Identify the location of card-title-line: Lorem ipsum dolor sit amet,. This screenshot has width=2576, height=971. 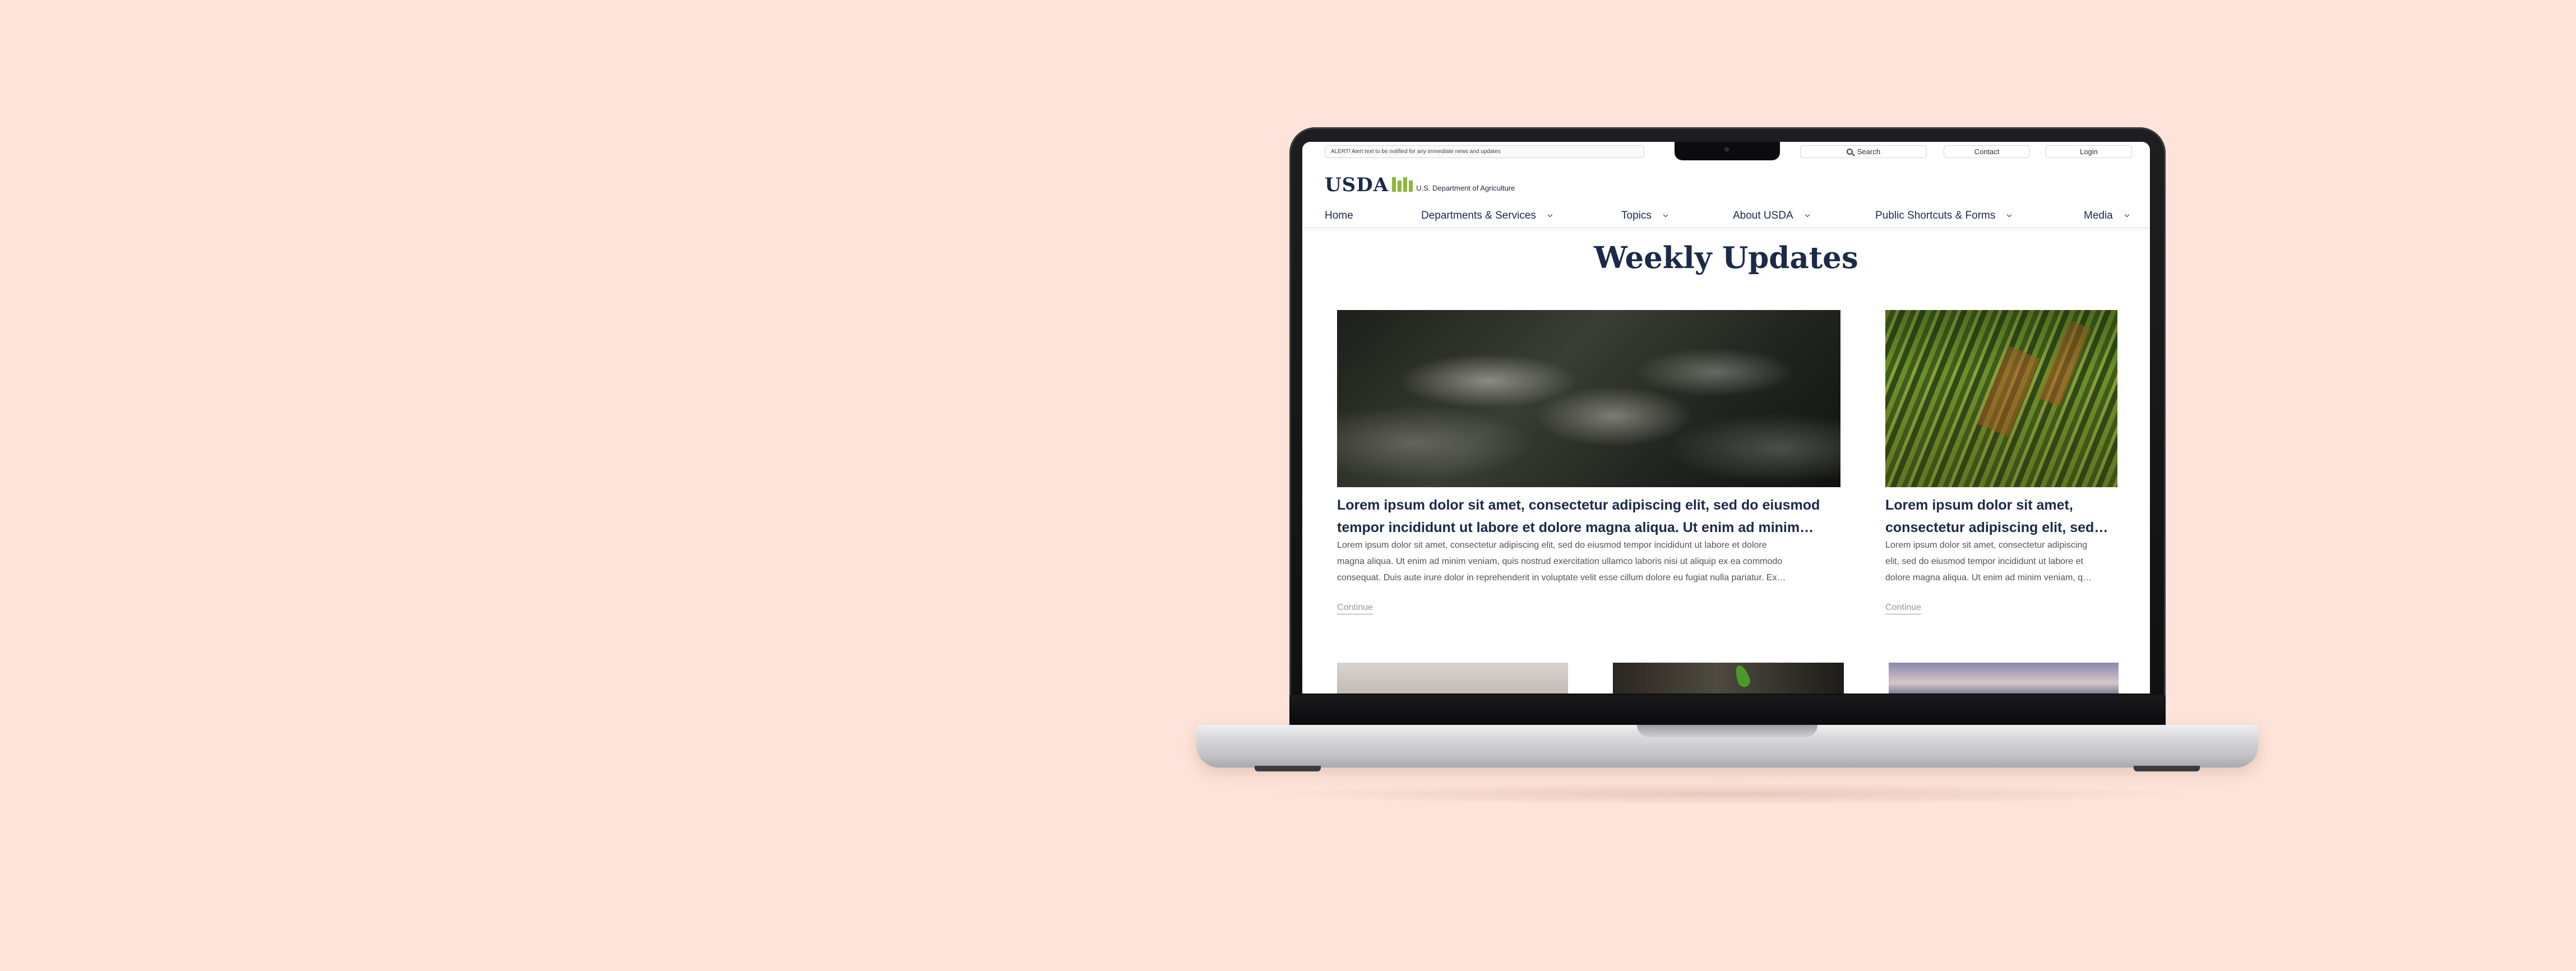
(1979, 505).